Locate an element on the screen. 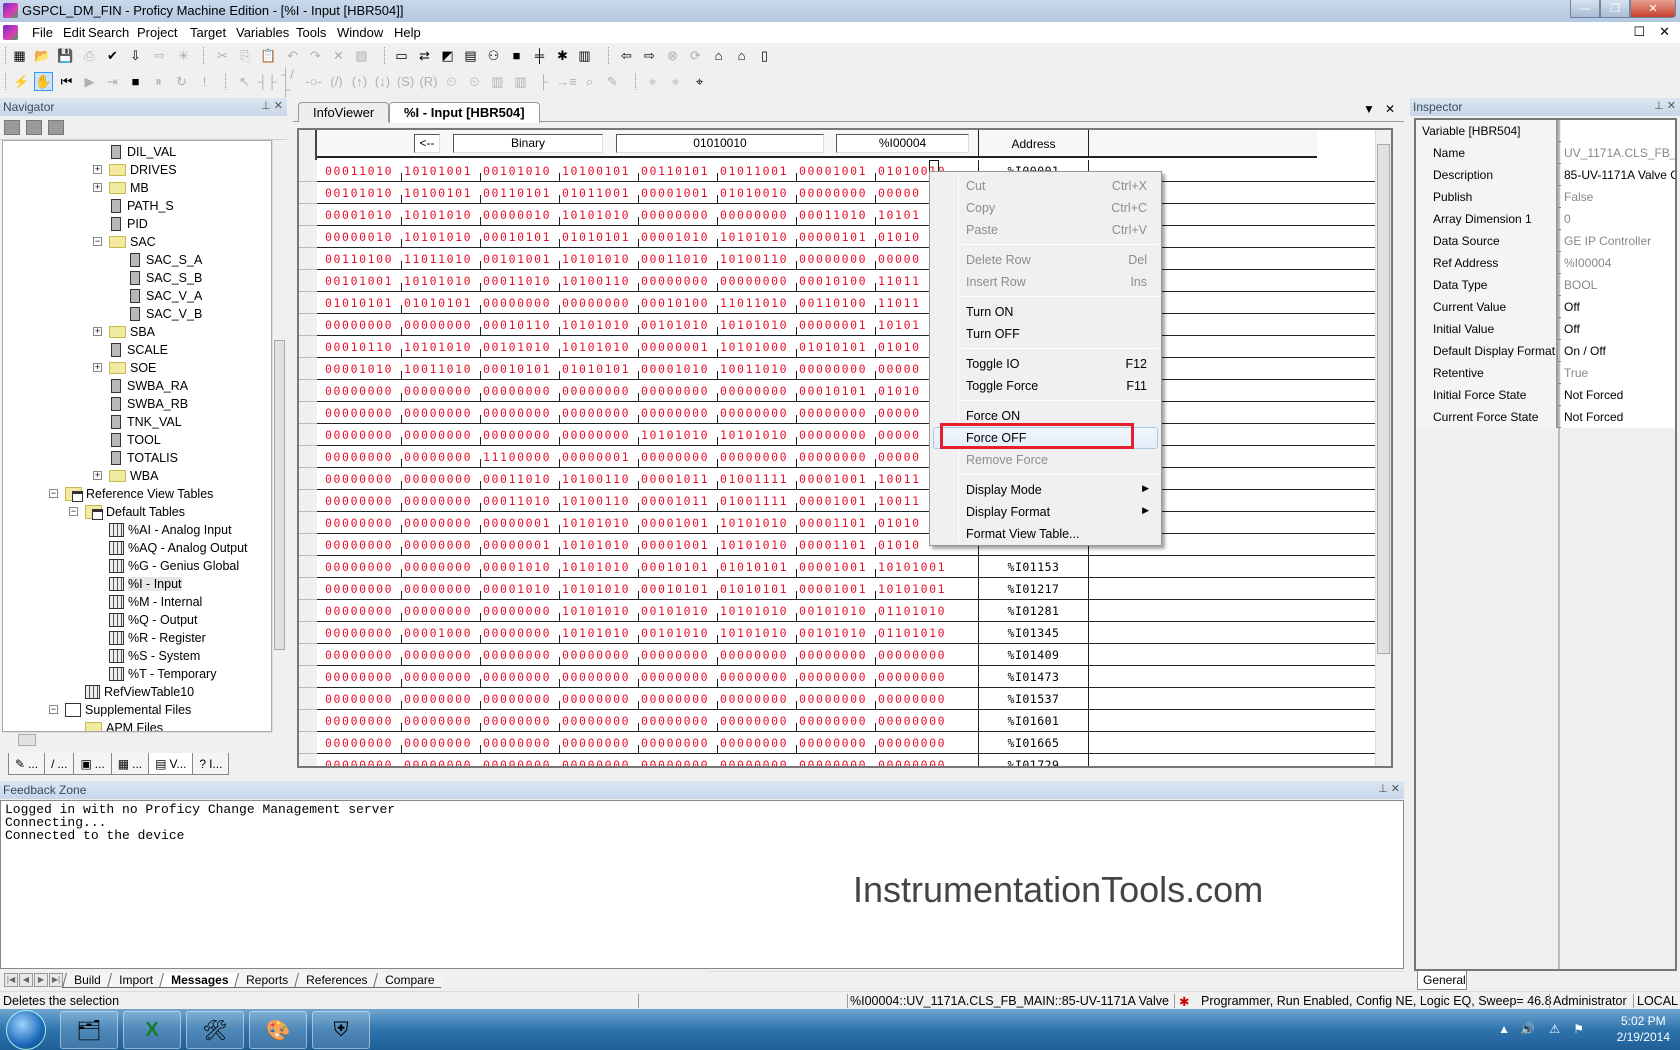 The height and width of the screenshot is (1050, 1680). watch-icon: ⚇ is located at coordinates (493, 55).